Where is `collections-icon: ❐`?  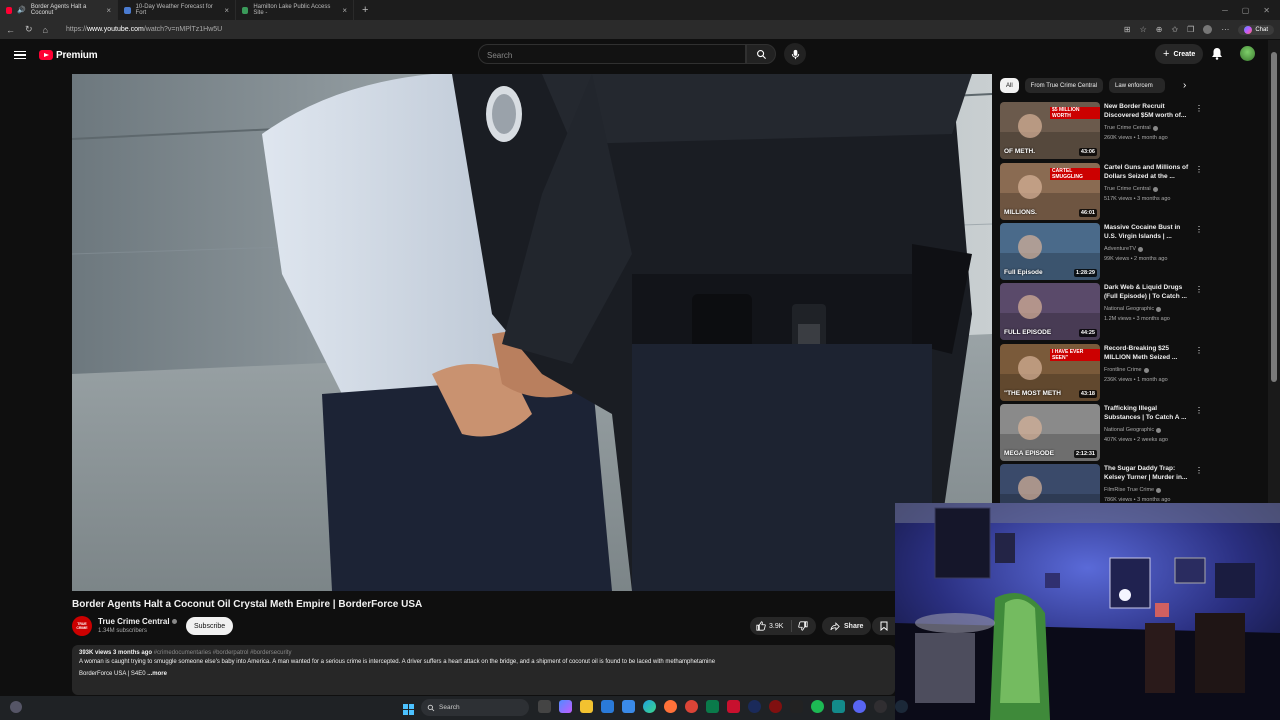 collections-icon: ❐ is located at coordinates (1190, 29).